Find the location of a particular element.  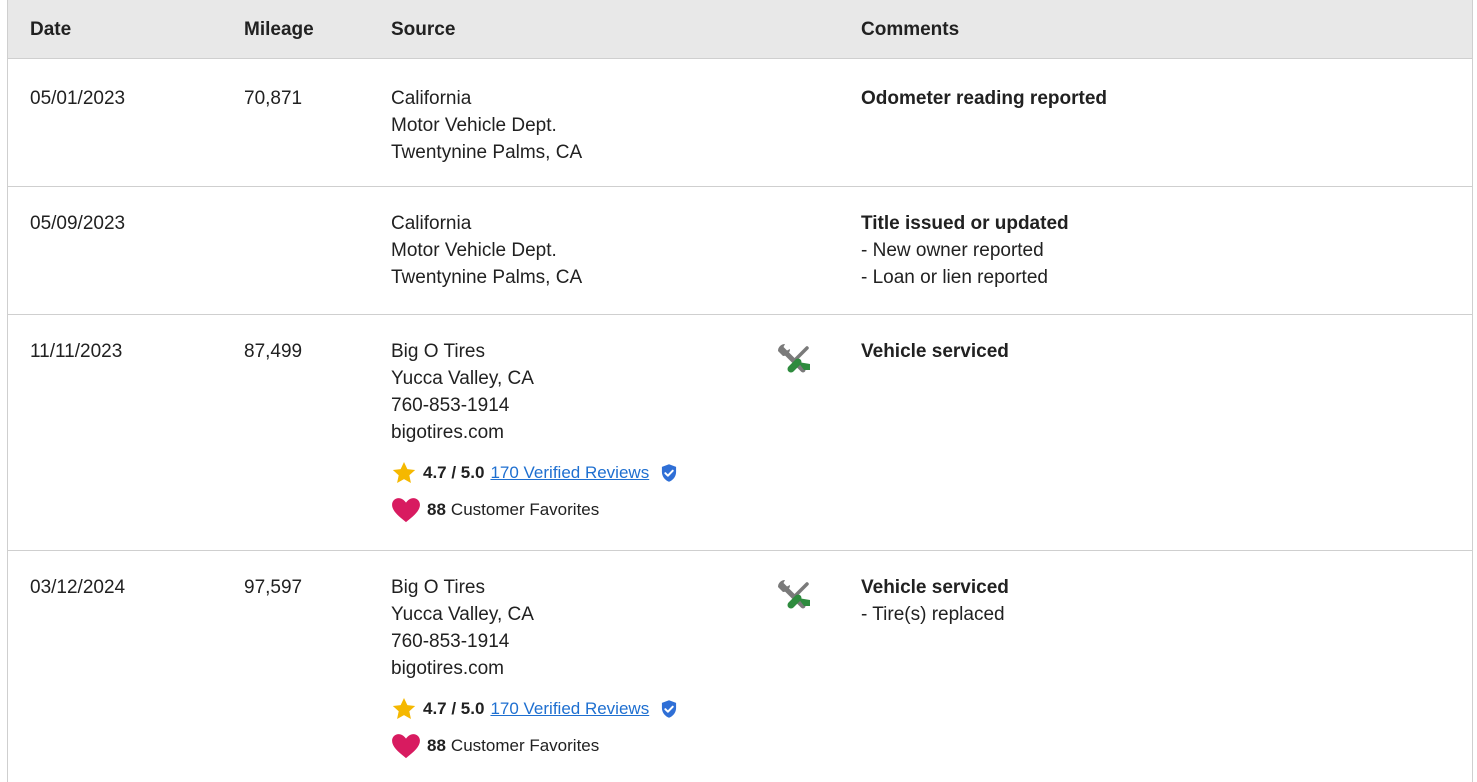

header-date: Date is located at coordinates (51, 29).